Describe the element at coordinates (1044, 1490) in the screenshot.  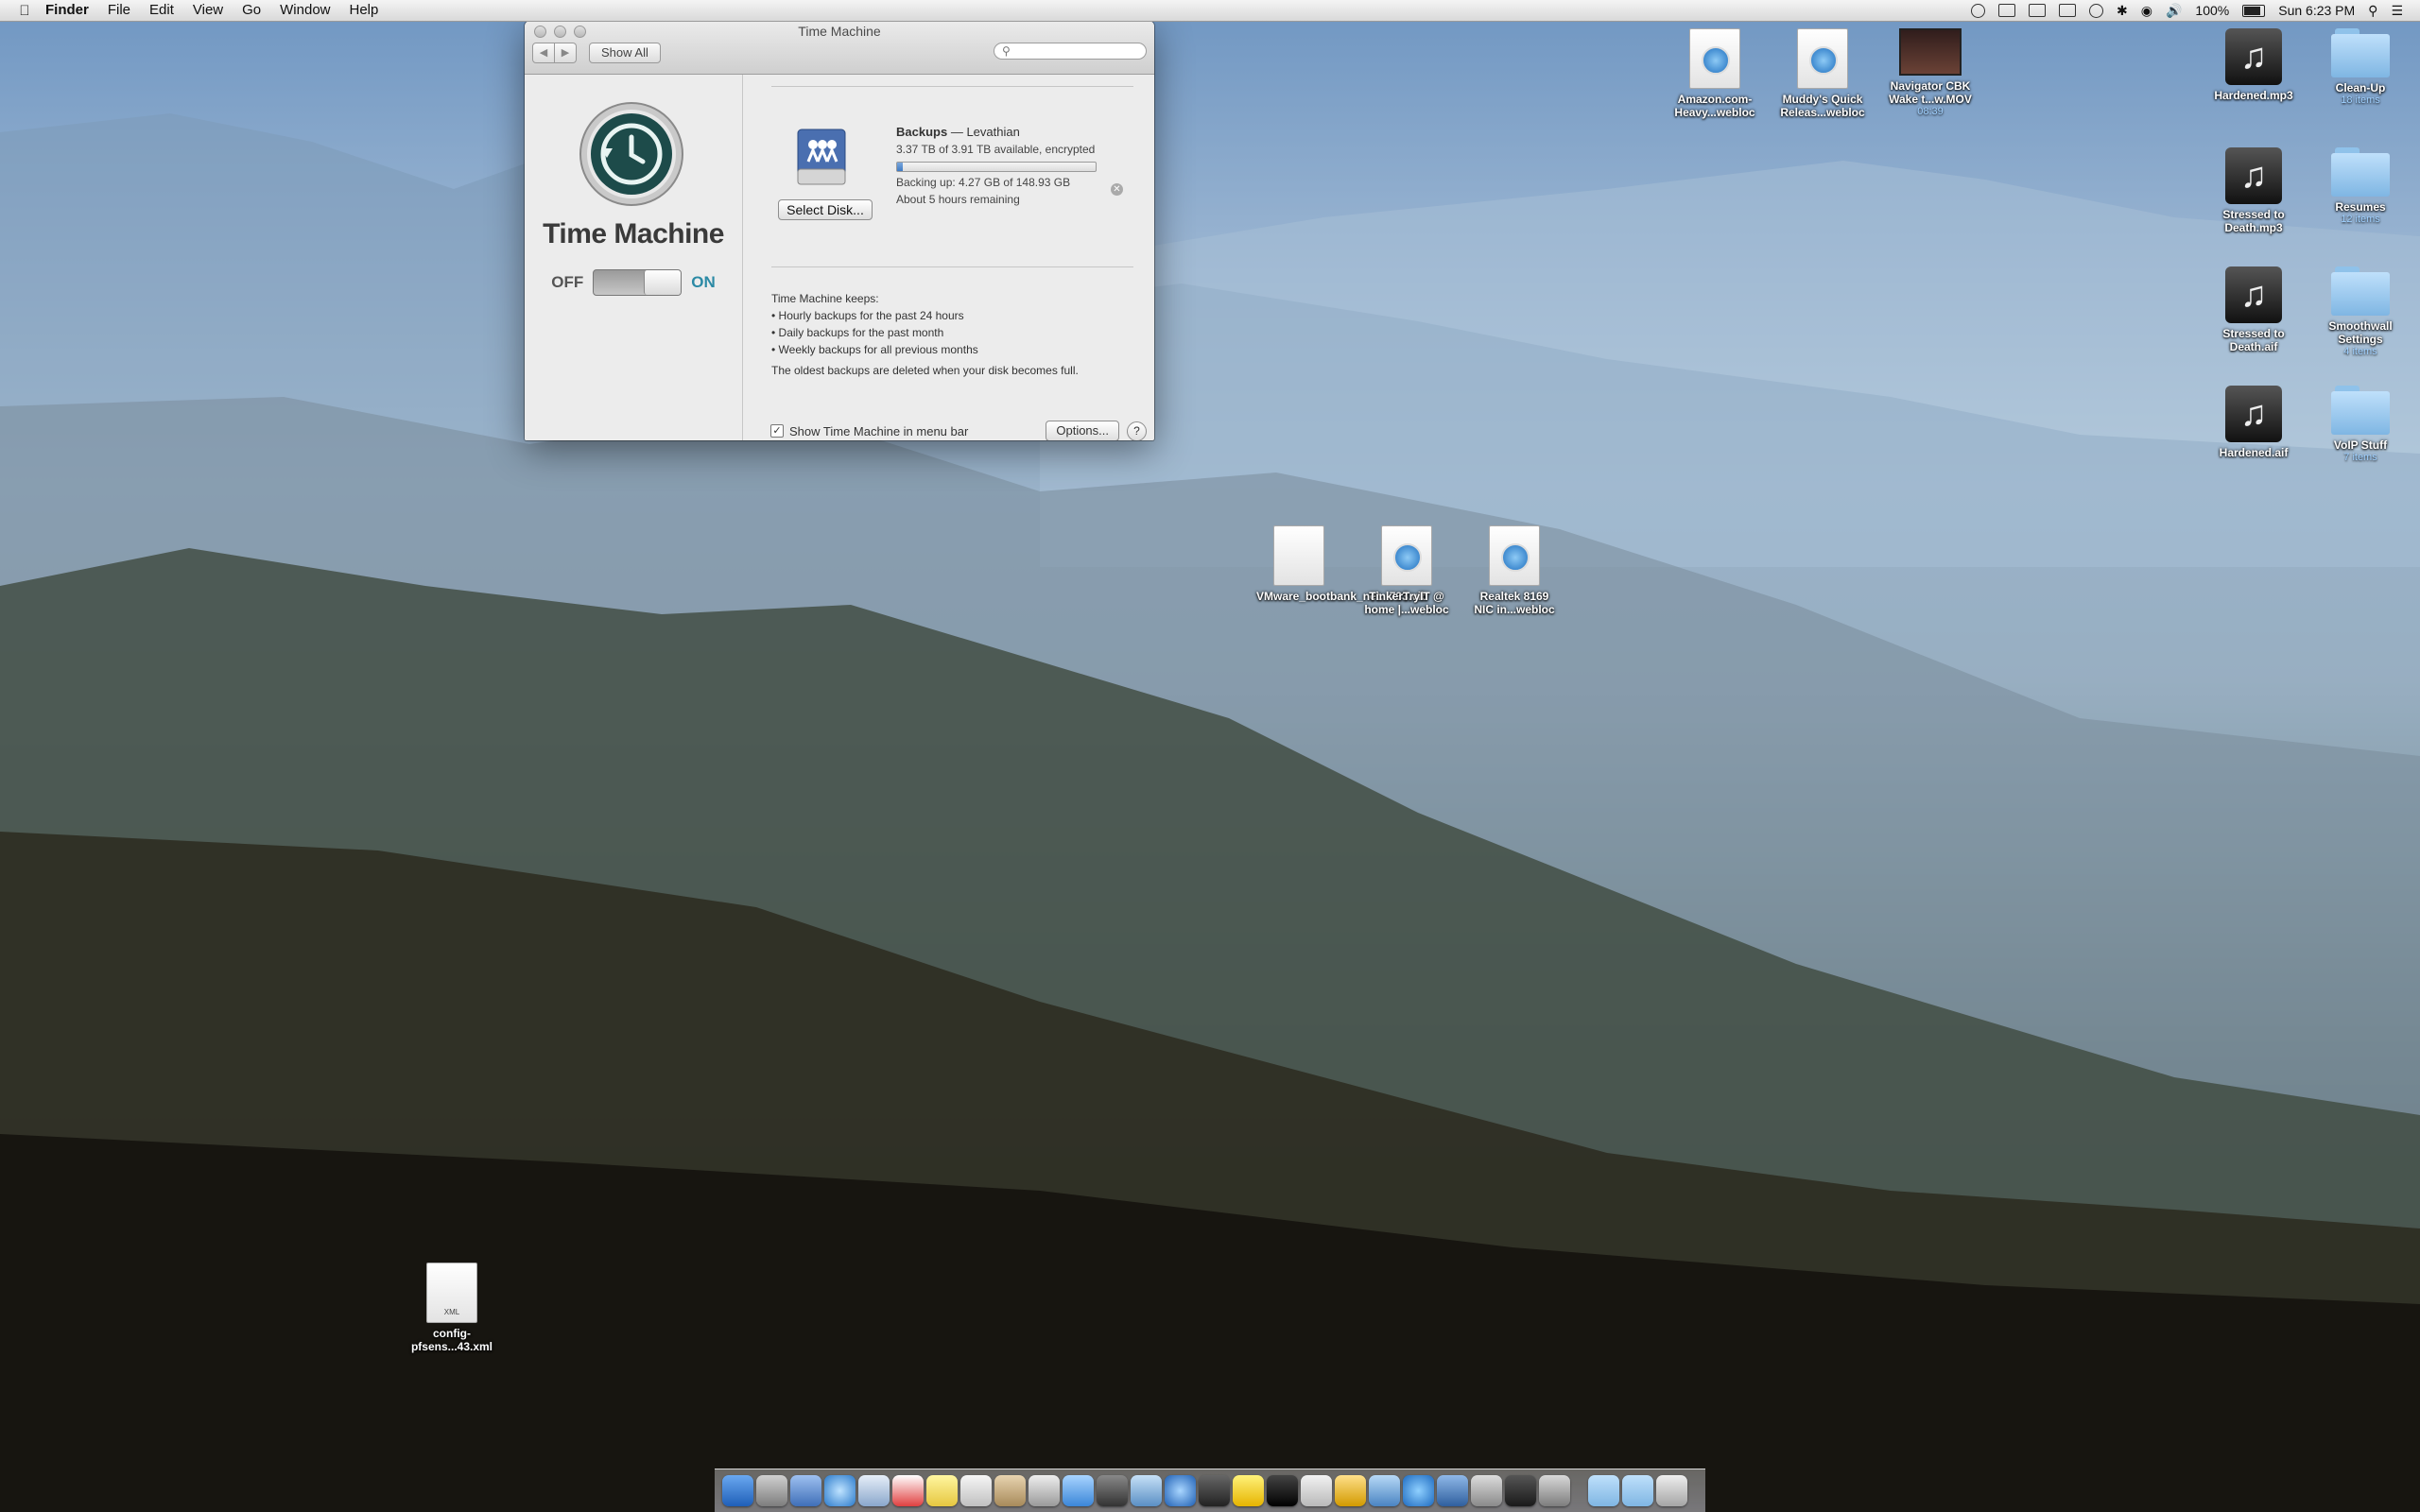
I see `phone-dock-icon` at that location.